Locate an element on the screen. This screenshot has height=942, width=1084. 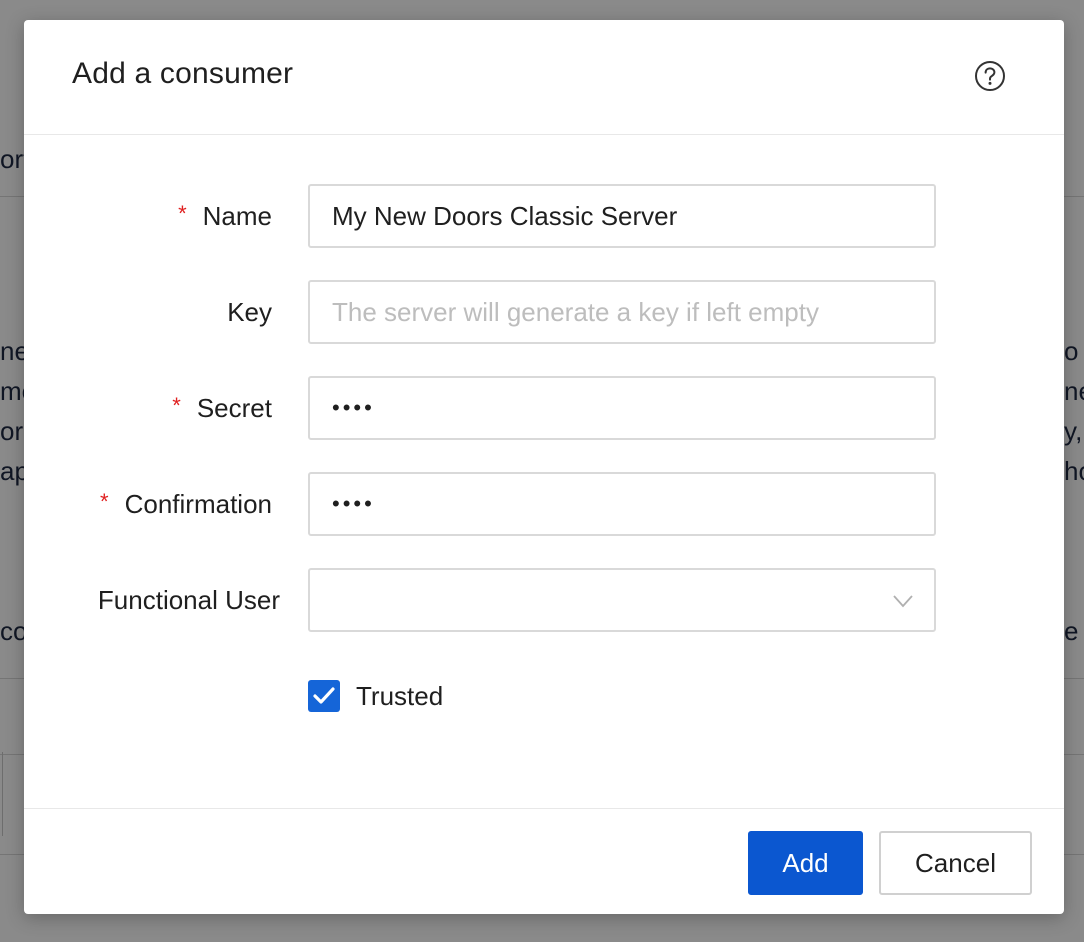
name-row: * Name is located at coordinates (544, 216).